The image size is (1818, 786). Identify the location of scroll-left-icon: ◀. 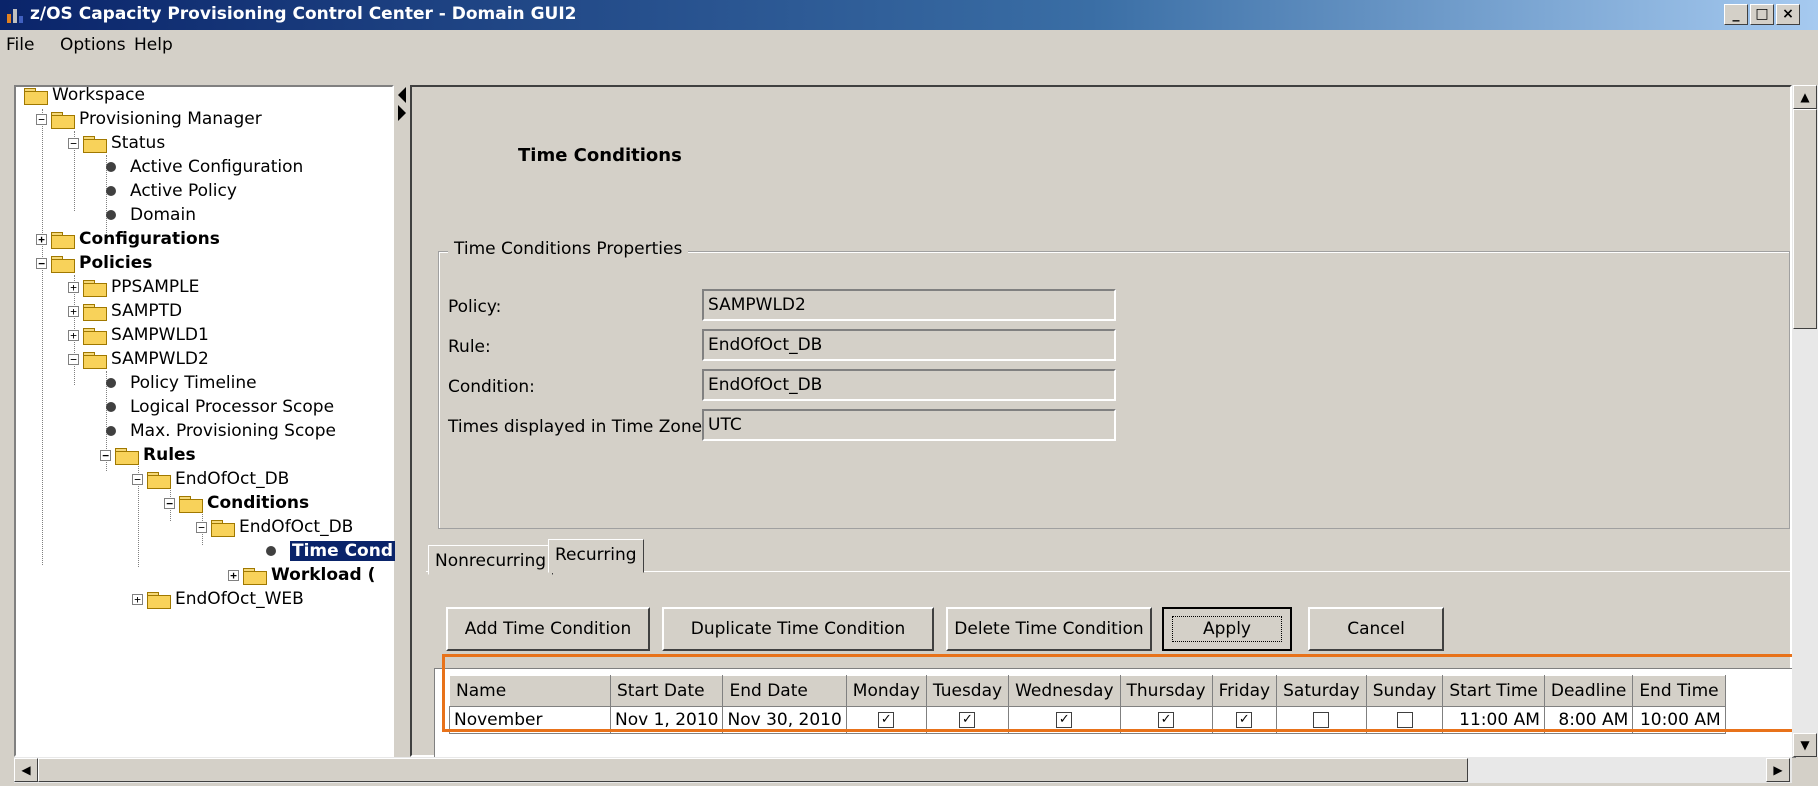
(26, 770).